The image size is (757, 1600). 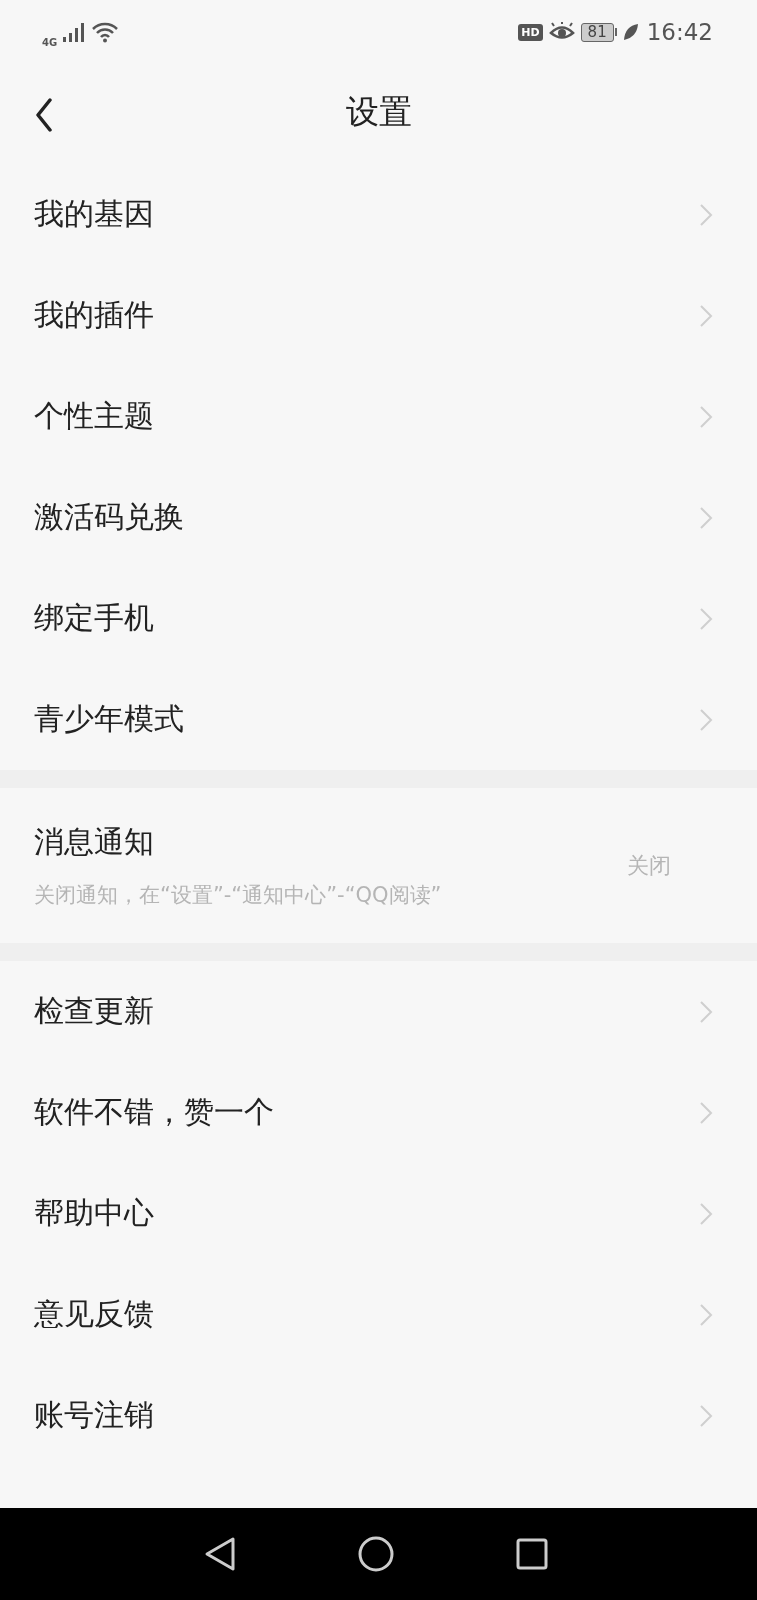 What do you see at coordinates (378, 111) in the screenshot?
I see `page-title: 设置` at bounding box center [378, 111].